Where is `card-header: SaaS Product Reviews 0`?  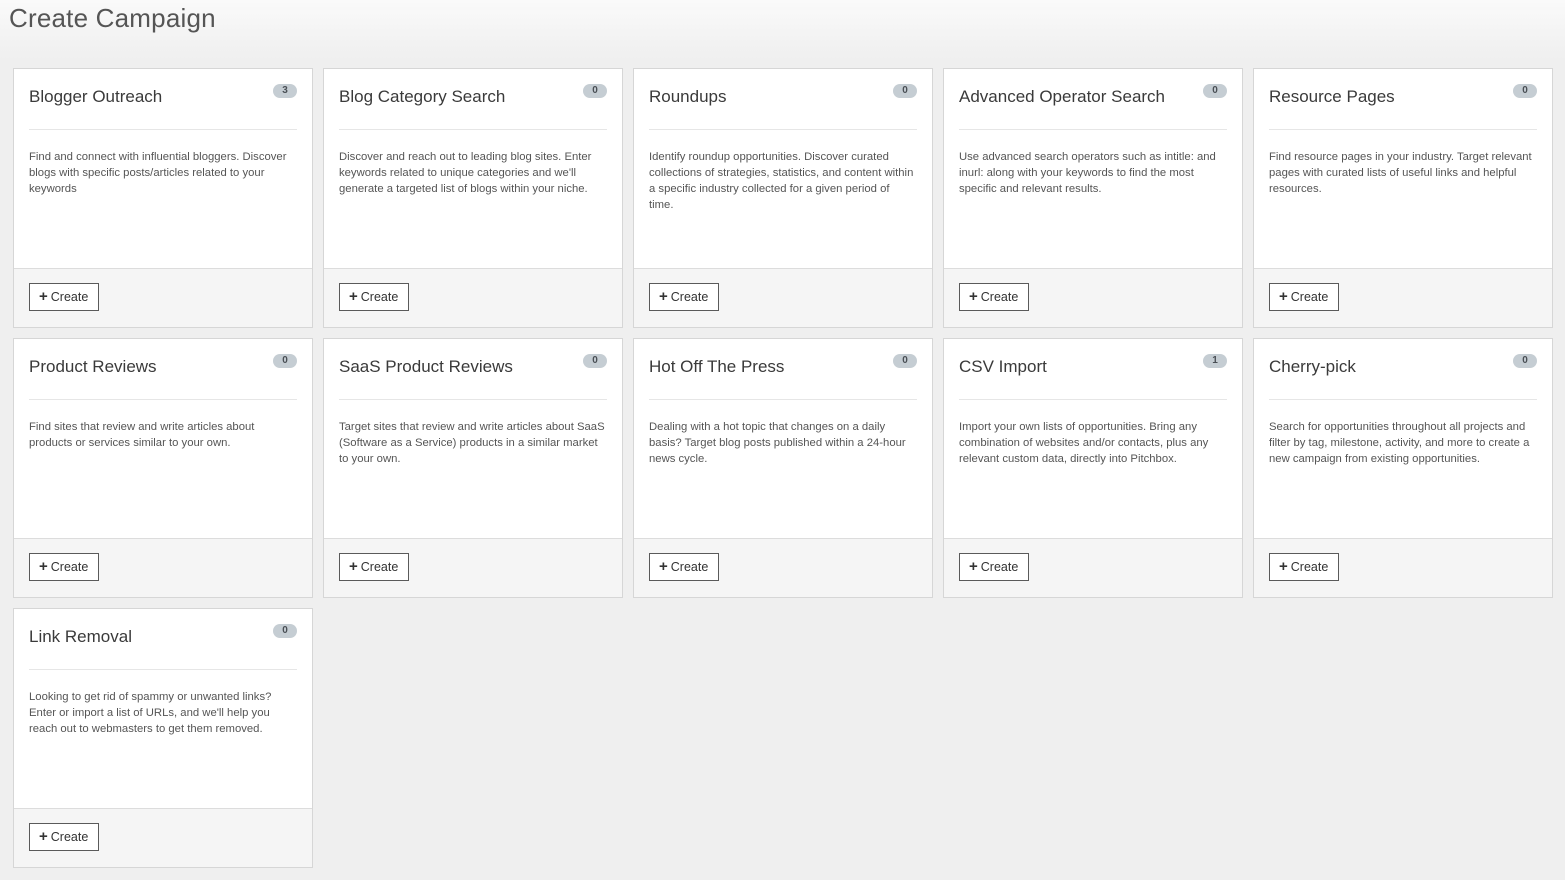 card-header: SaaS Product Reviews 0 is located at coordinates (473, 369).